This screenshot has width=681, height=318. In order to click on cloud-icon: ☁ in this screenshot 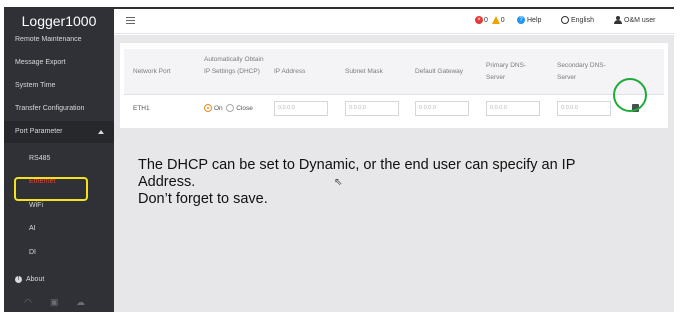, I will do `click(80, 302)`.